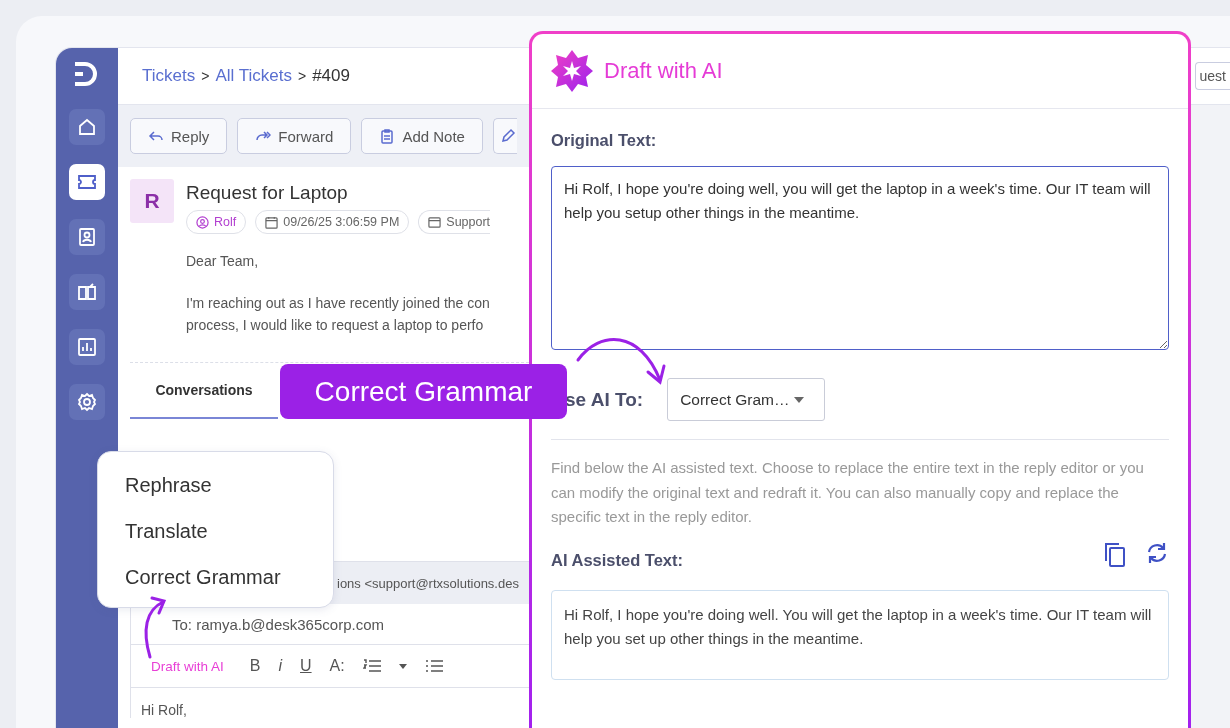 This screenshot has width=1230, height=728. What do you see at coordinates (294, 136) in the screenshot?
I see `forward-button: Forward` at bounding box center [294, 136].